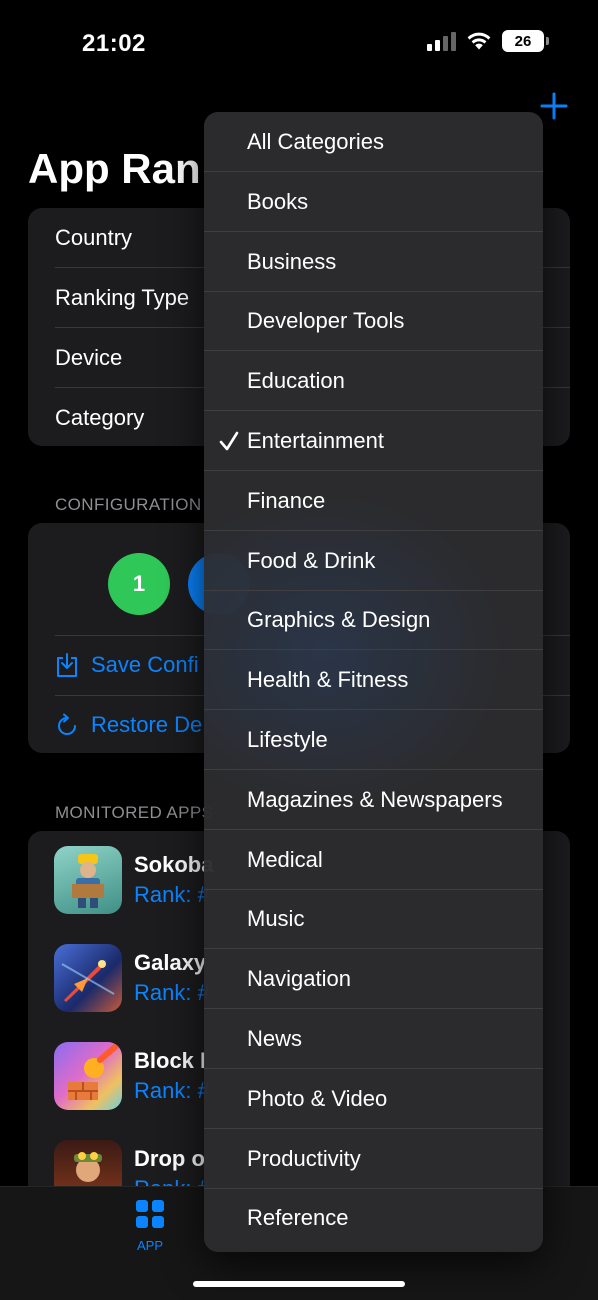 Image resolution: width=598 pixels, height=1300 pixels. I want to click on restore-defaults-button: Restore De, so click(128, 724).